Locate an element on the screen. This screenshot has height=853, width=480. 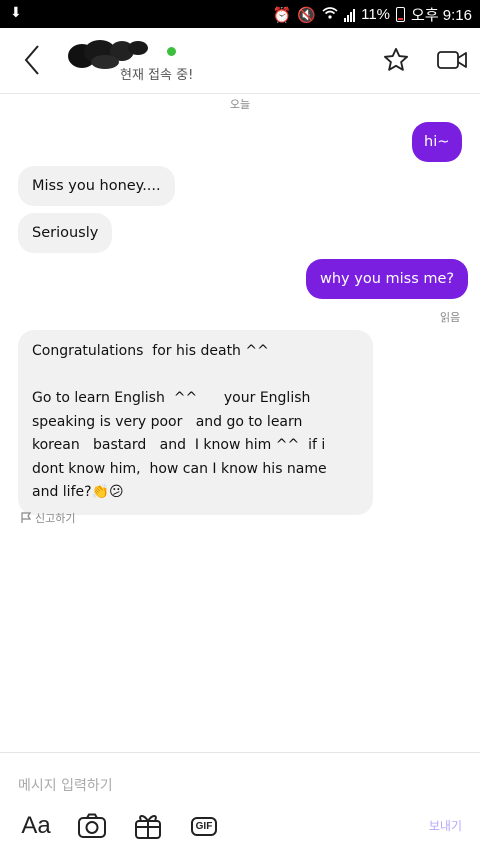
alarm-icon: ⏰ is located at coordinates (282, 15).